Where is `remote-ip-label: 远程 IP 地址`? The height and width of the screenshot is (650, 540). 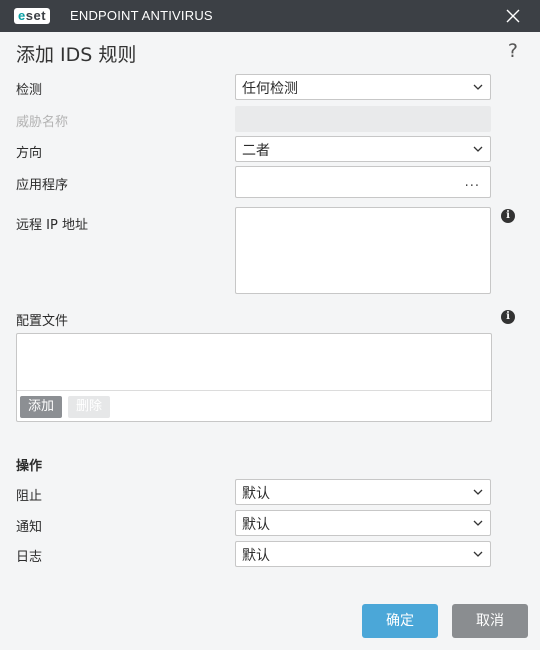 remote-ip-label: 远程 IP 地址 is located at coordinates (52, 225).